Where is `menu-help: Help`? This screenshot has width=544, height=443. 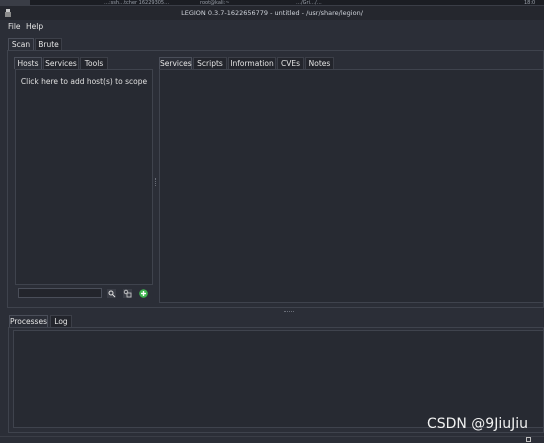
menu-help: Help is located at coordinates (34, 26).